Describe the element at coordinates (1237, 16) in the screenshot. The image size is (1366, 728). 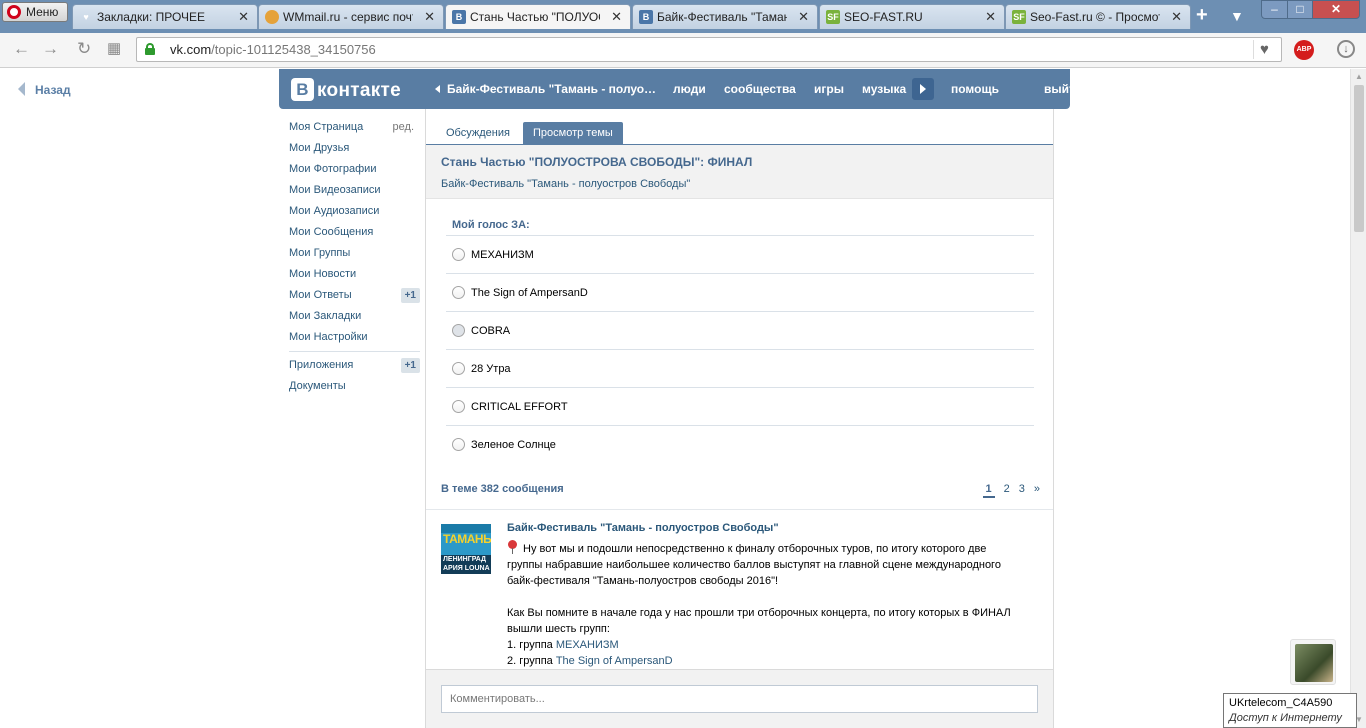
I see `tab-menu-chevron-icon: ▼` at that location.